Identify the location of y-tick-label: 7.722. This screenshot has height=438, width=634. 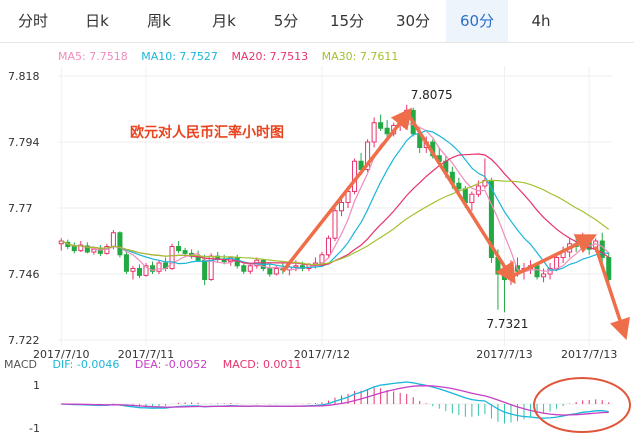
(24, 340).